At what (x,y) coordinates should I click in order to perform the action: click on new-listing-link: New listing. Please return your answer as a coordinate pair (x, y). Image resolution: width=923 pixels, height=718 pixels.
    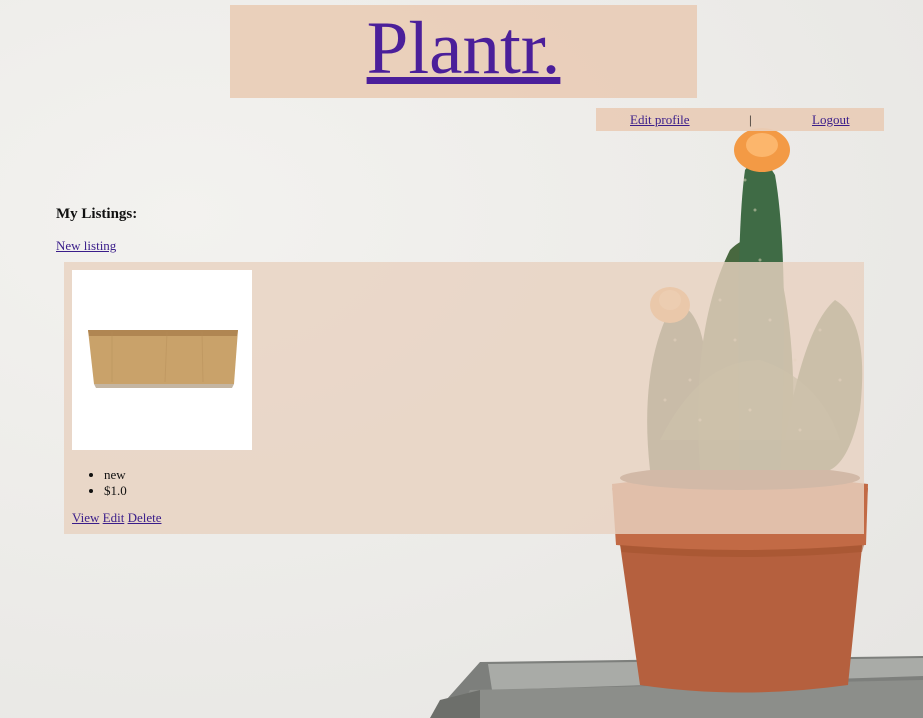
    Looking at the image, I should click on (86, 246).